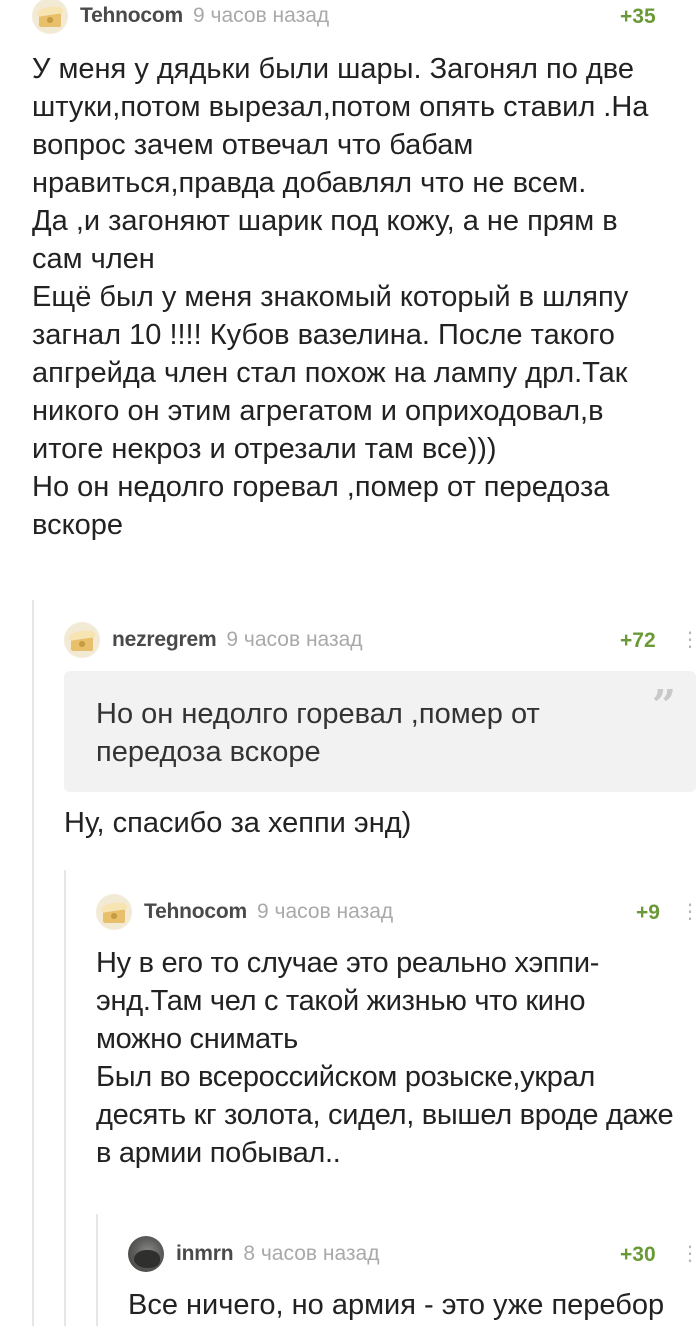 This screenshot has height=1326, width=700. Describe the element at coordinates (648, 912) in the screenshot. I see `comment-3-rating: +9` at that location.